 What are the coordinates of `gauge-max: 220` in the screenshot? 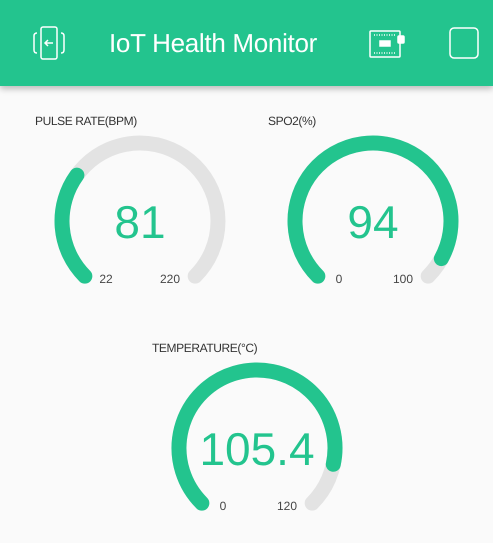 It's located at (170, 278).